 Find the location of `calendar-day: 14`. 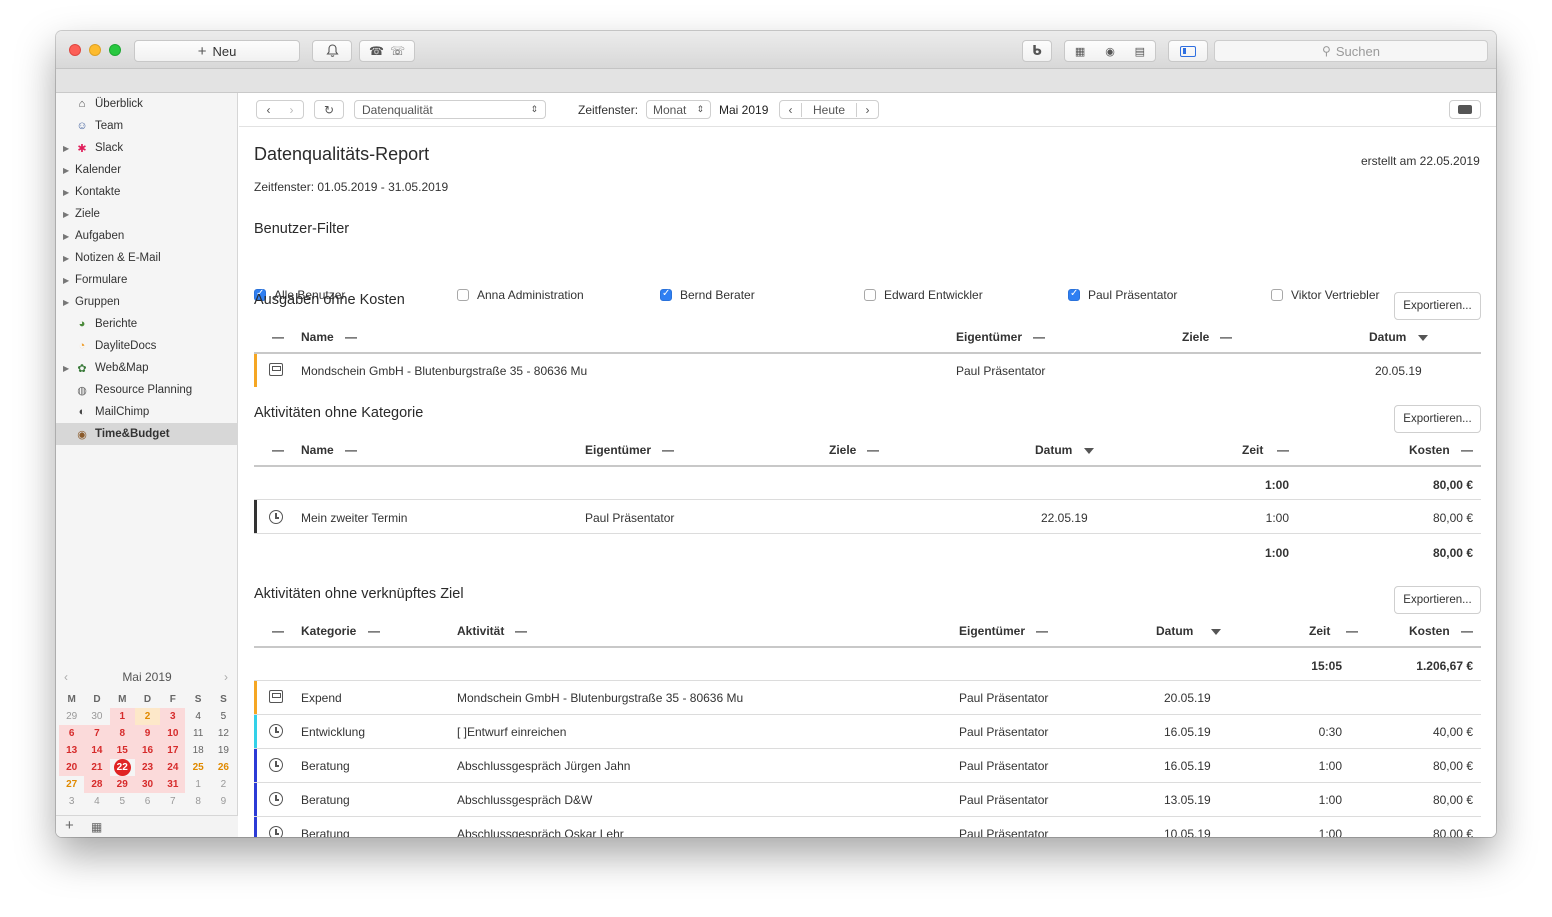

calendar-day: 14 is located at coordinates (97, 750).